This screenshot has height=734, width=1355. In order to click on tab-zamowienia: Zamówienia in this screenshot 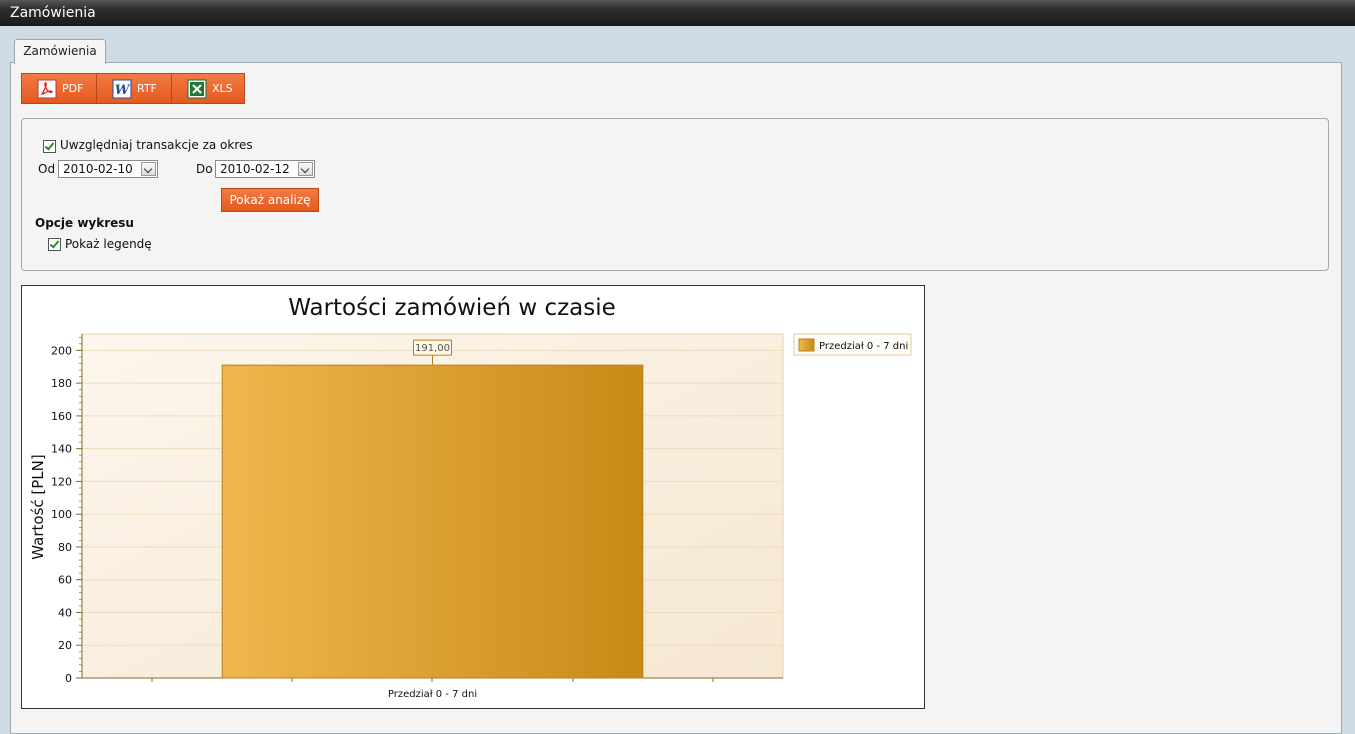, I will do `click(60, 51)`.